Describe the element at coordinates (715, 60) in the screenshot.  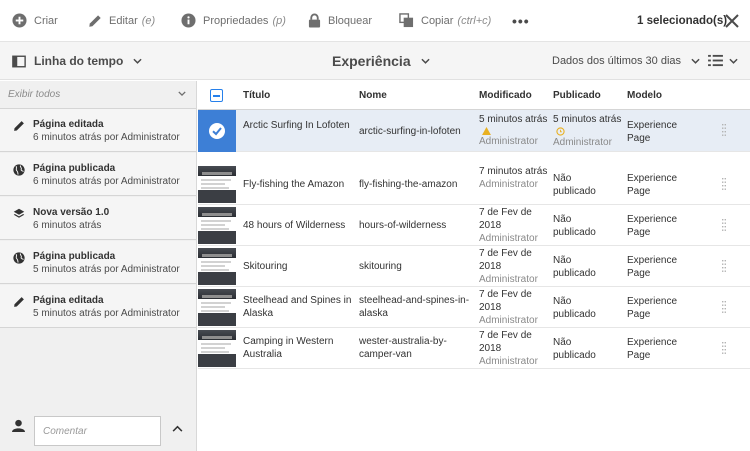
I see `list-view-icon` at that location.